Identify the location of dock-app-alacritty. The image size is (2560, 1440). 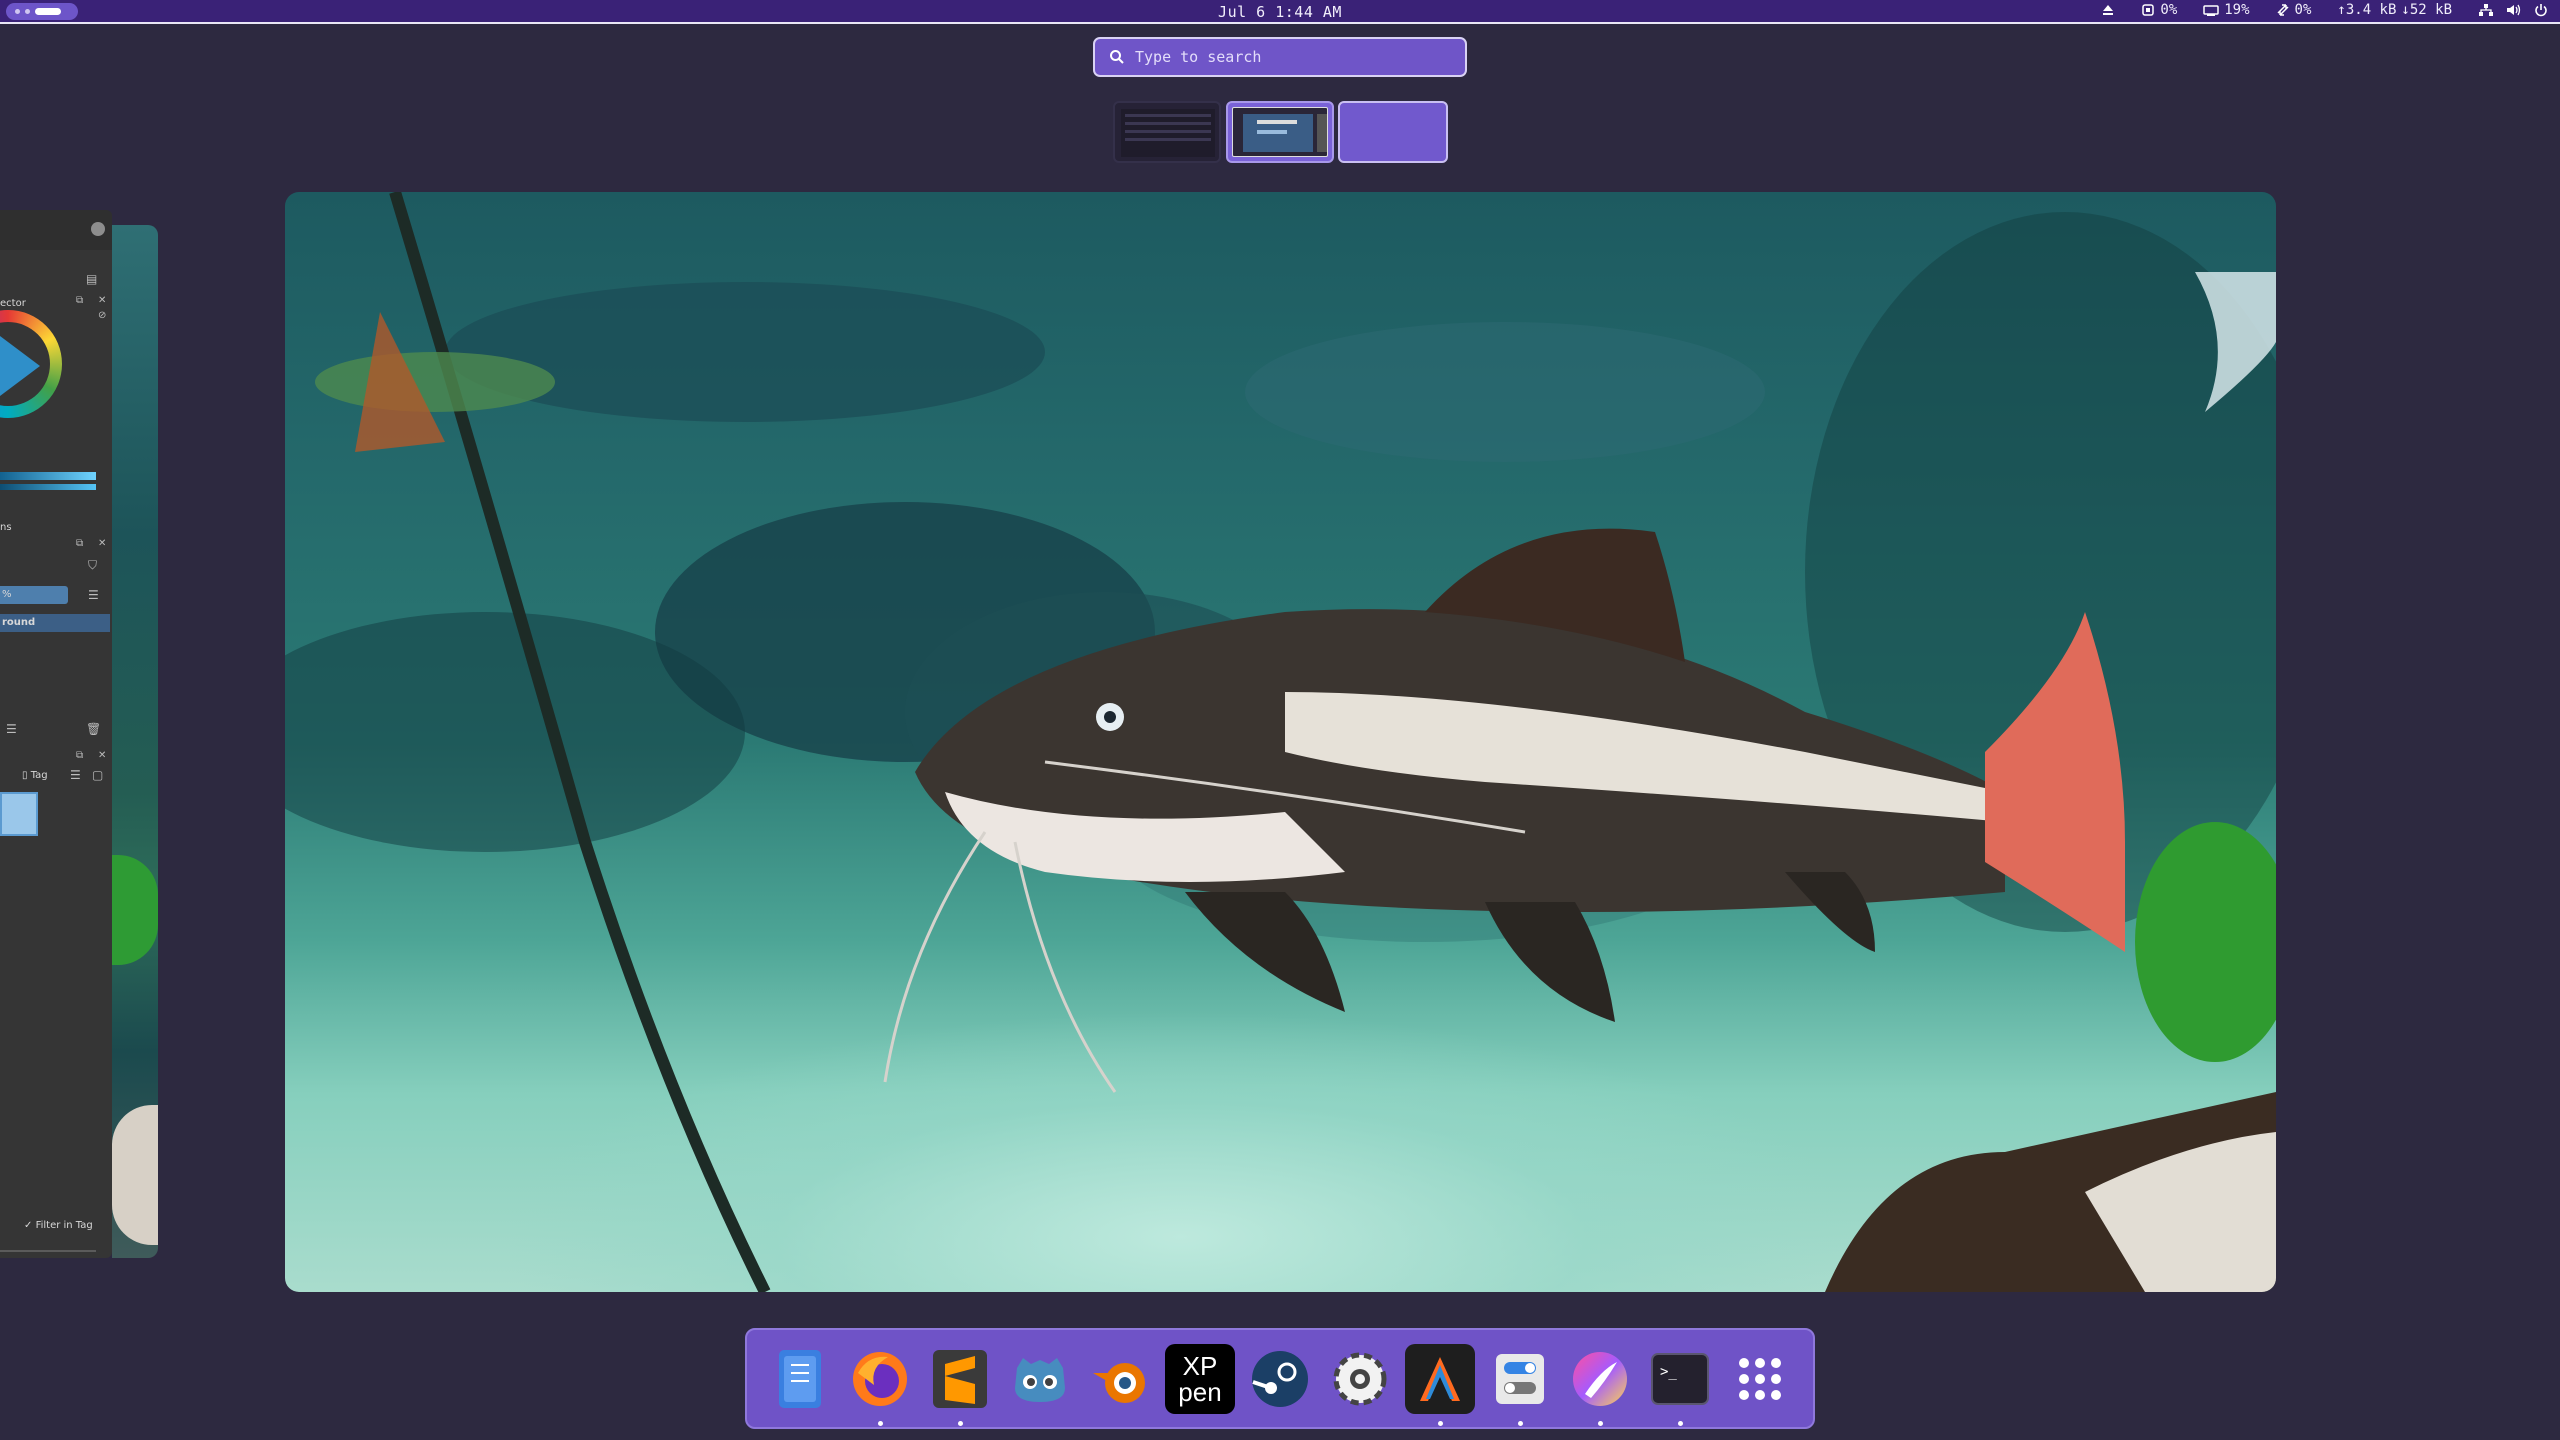
(1440, 1384).